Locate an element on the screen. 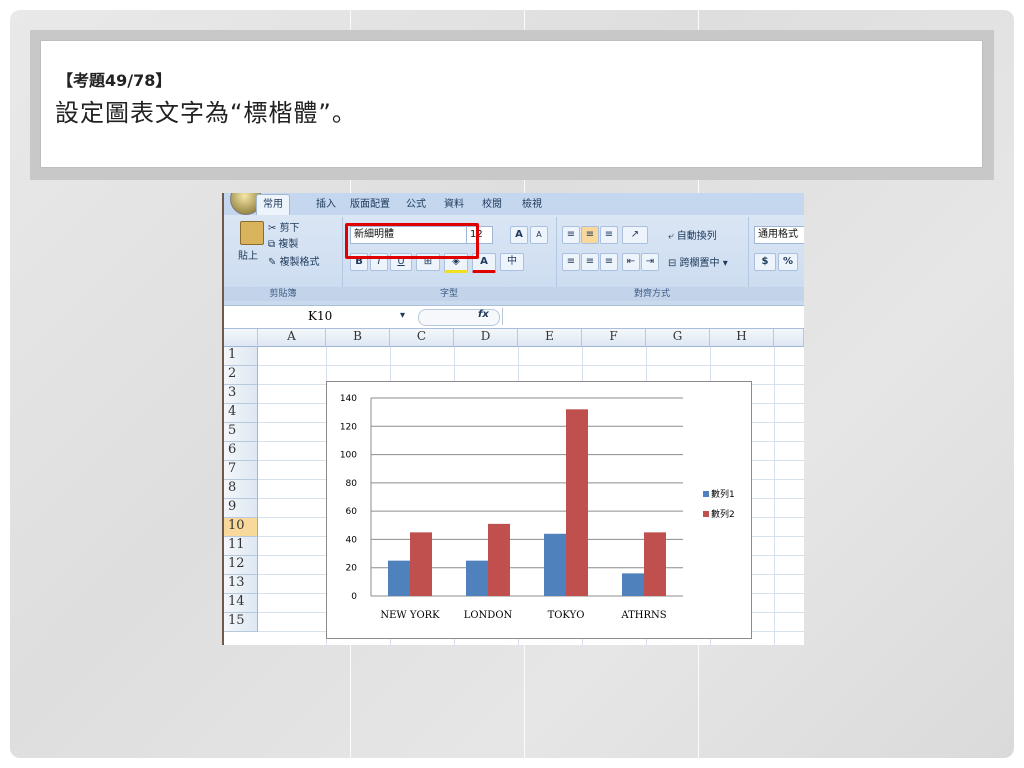  row-header: 1 is located at coordinates (241, 356).